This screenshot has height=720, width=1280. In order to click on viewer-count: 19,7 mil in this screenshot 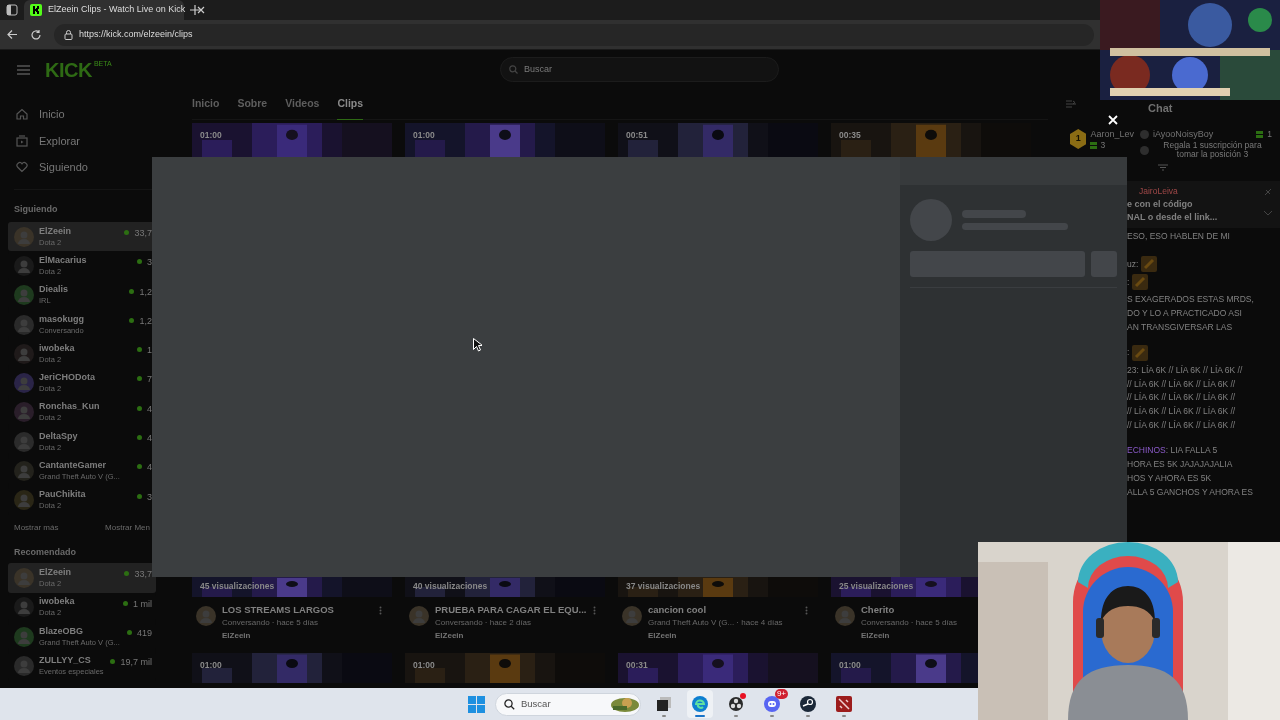, I will do `click(136, 663)`.